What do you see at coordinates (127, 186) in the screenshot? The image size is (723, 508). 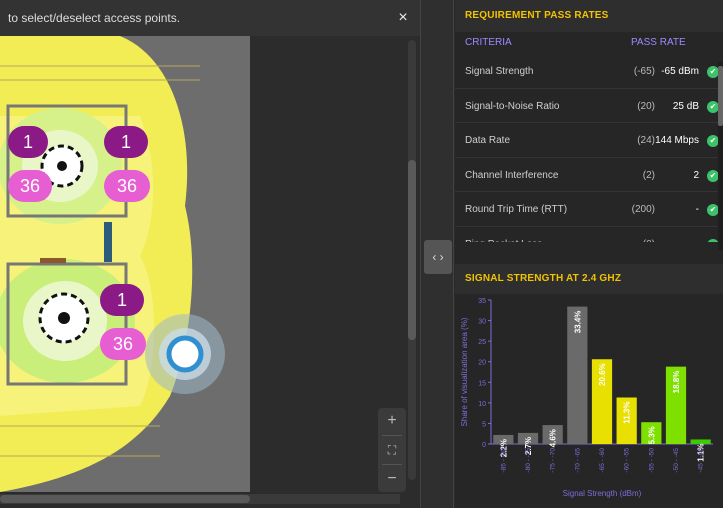 I see `ap-2-channel-5-badge: 36` at bounding box center [127, 186].